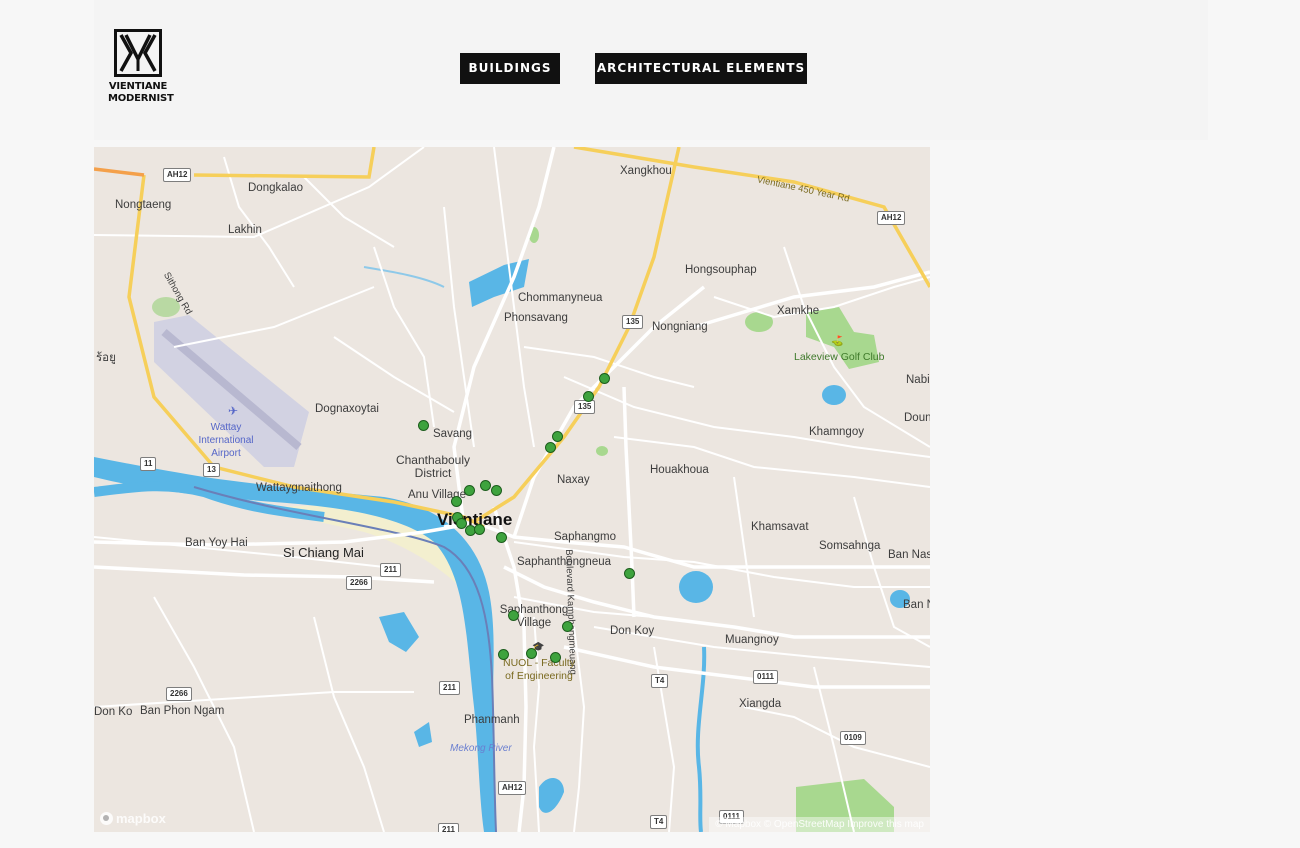  What do you see at coordinates (839, 357) in the screenshot?
I see `place-lakeview-golf-club: Lakeview Golf Club` at bounding box center [839, 357].